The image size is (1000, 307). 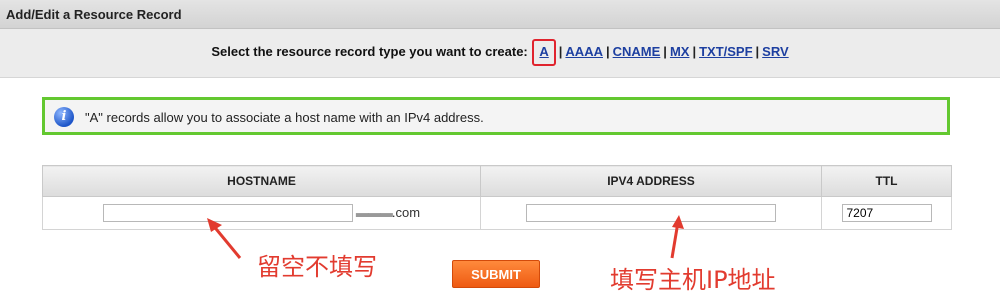 I want to click on ipv4-cell, so click(x=651, y=213).